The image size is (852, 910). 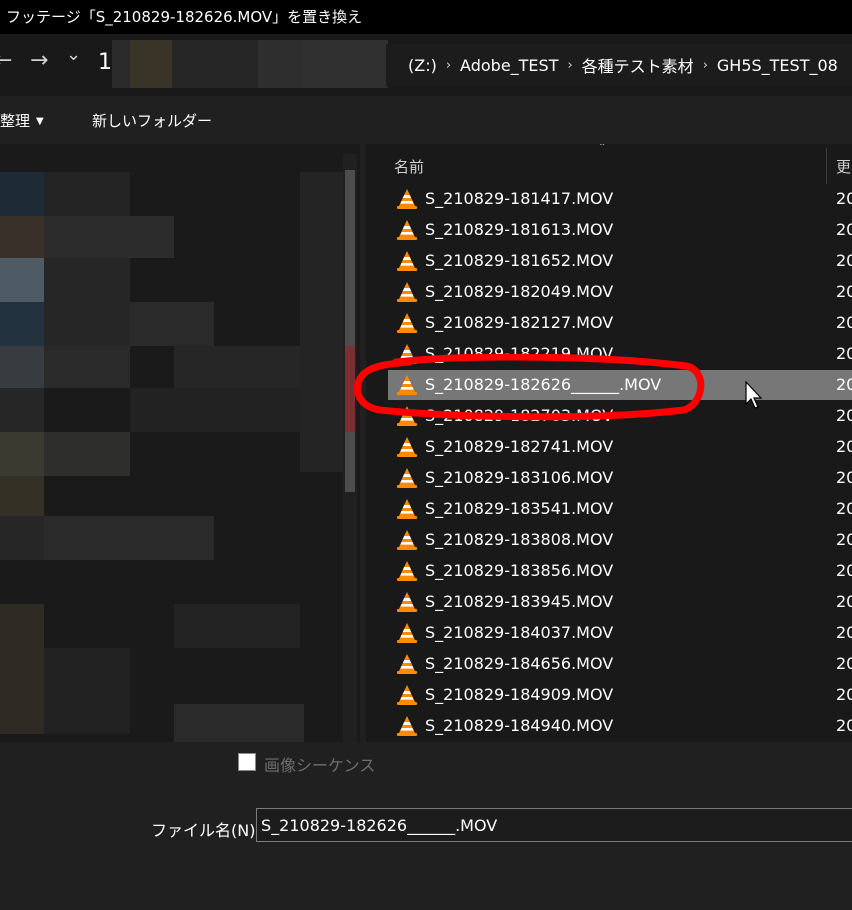 What do you see at coordinates (620, 571) in the screenshot?
I see `file-row: S_210829-183856.MOV 20` at bounding box center [620, 571].